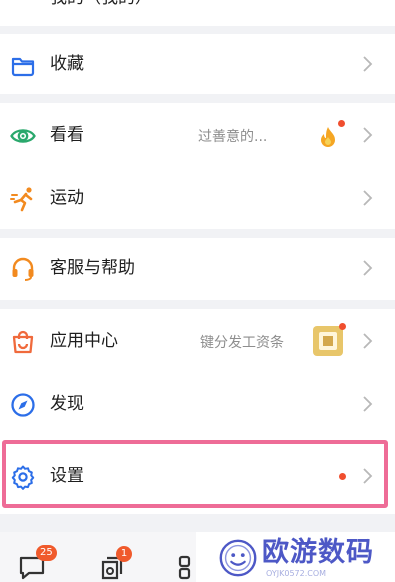  What do you see at coordinates (67, 404) in the screenshot?
I see `menu-item-discover-label: 发现` at bounding box center [67, 404].